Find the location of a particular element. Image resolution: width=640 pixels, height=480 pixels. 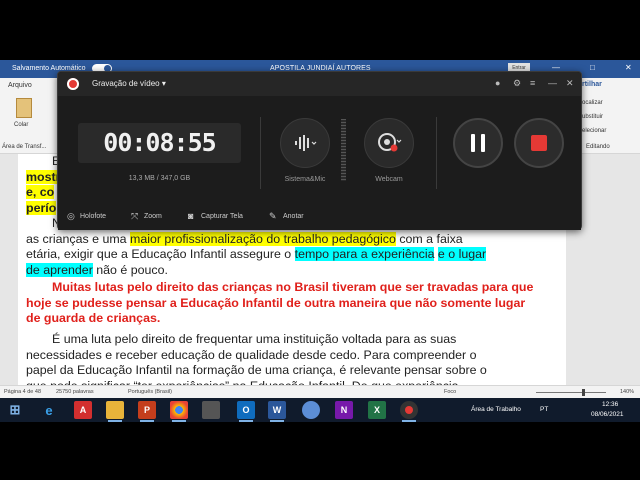

text-line: com a faixa is located at coordinates (429, 238).